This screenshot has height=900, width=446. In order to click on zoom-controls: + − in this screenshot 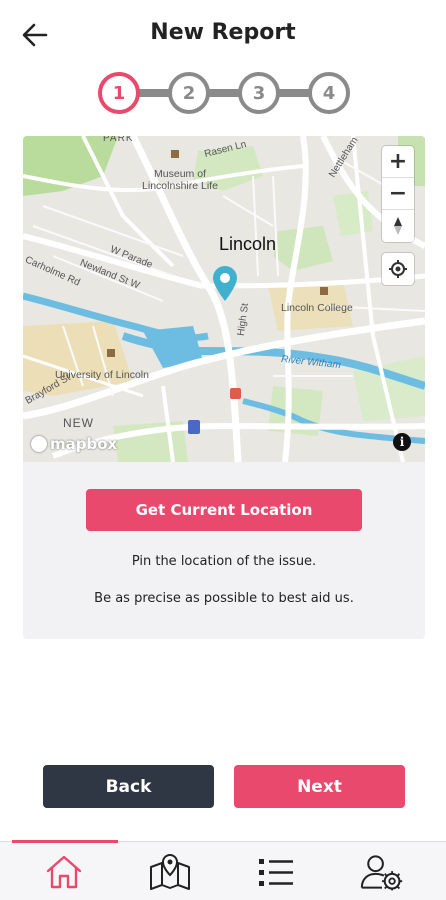, I will do `click(398, 194)`.